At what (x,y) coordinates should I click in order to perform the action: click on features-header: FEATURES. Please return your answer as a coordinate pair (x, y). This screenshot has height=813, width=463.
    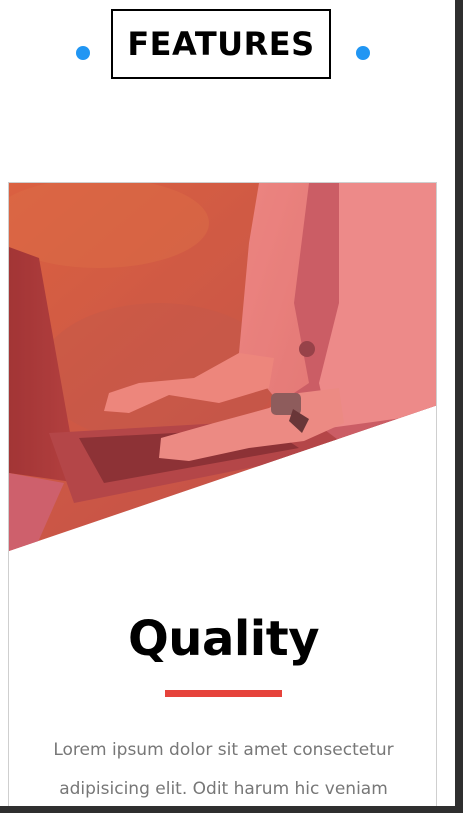
    Looking at the image, I should click on (227, 46).